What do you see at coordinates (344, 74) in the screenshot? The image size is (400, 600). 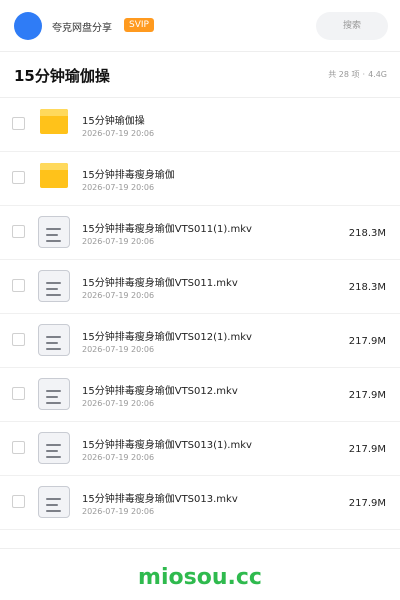 I see `item-count: 共 28 项` at bounding box center [344, 74].